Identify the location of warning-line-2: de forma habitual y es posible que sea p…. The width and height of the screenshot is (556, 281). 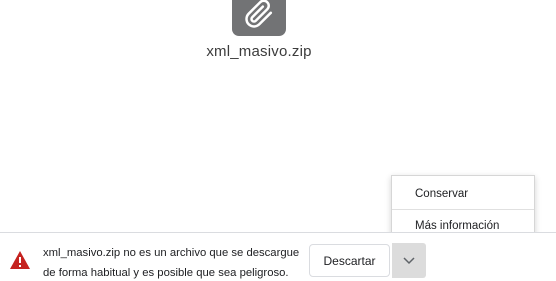
(166, 273).